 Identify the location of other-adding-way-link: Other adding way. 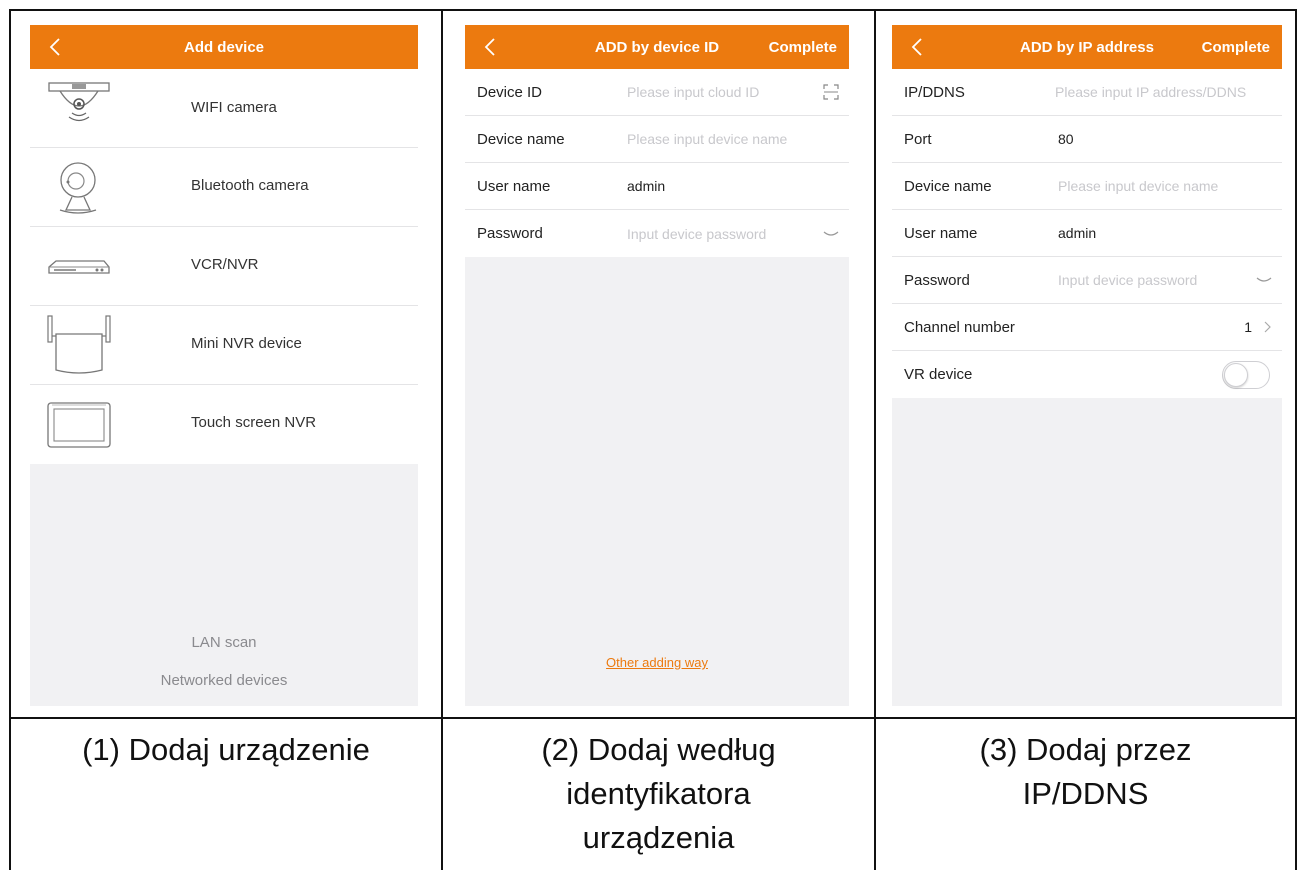
(657, 662).